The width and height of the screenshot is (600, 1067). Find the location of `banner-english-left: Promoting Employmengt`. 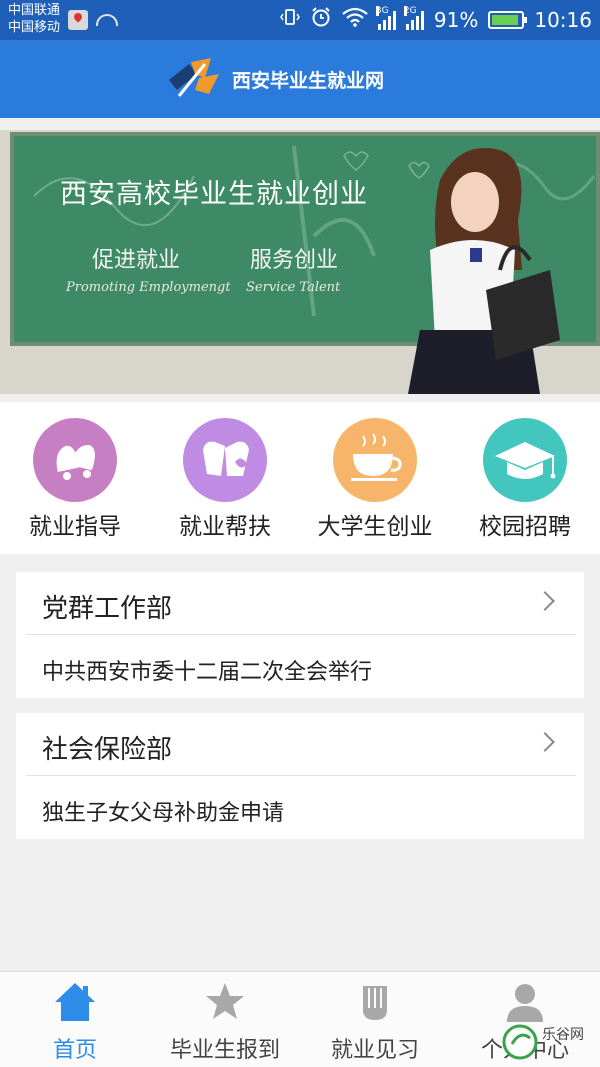

banner-english-left: Promoting Employmengt is located at coordinates (148, 287).